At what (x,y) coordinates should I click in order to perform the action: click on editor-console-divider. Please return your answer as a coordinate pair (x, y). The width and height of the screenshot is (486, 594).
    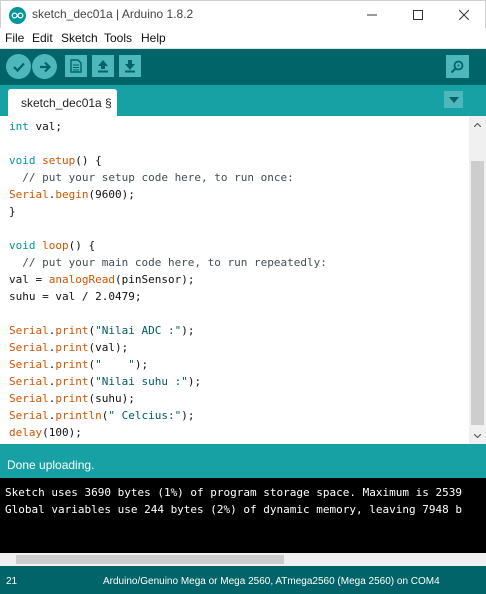
    Looking at the image, I should click on (243, 448).